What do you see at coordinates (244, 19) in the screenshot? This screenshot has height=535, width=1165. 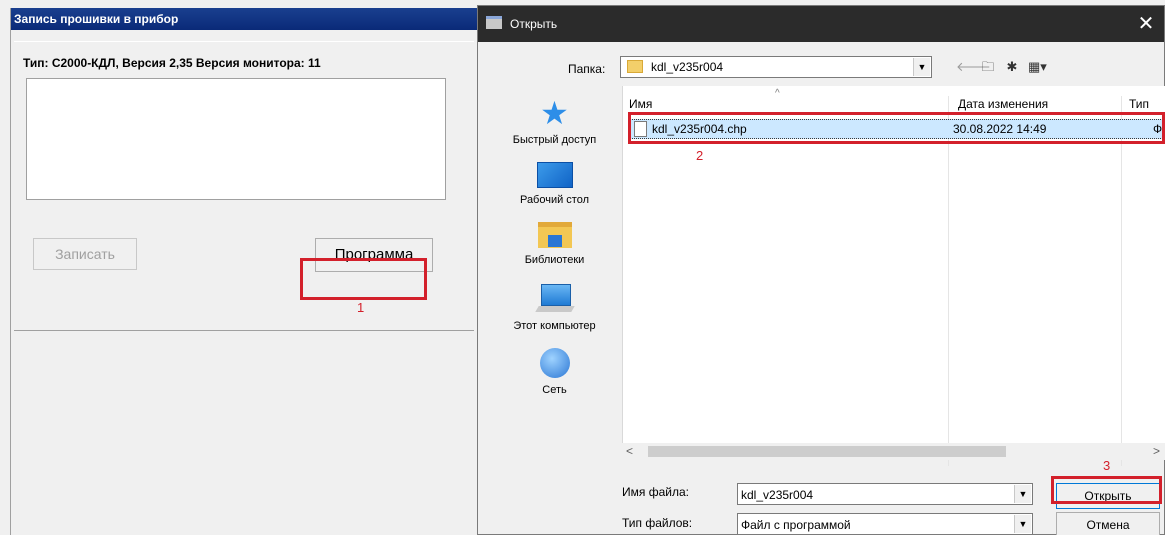 I see `window-title: Запись прошивки в прибор` at bounding box center [244, 19].